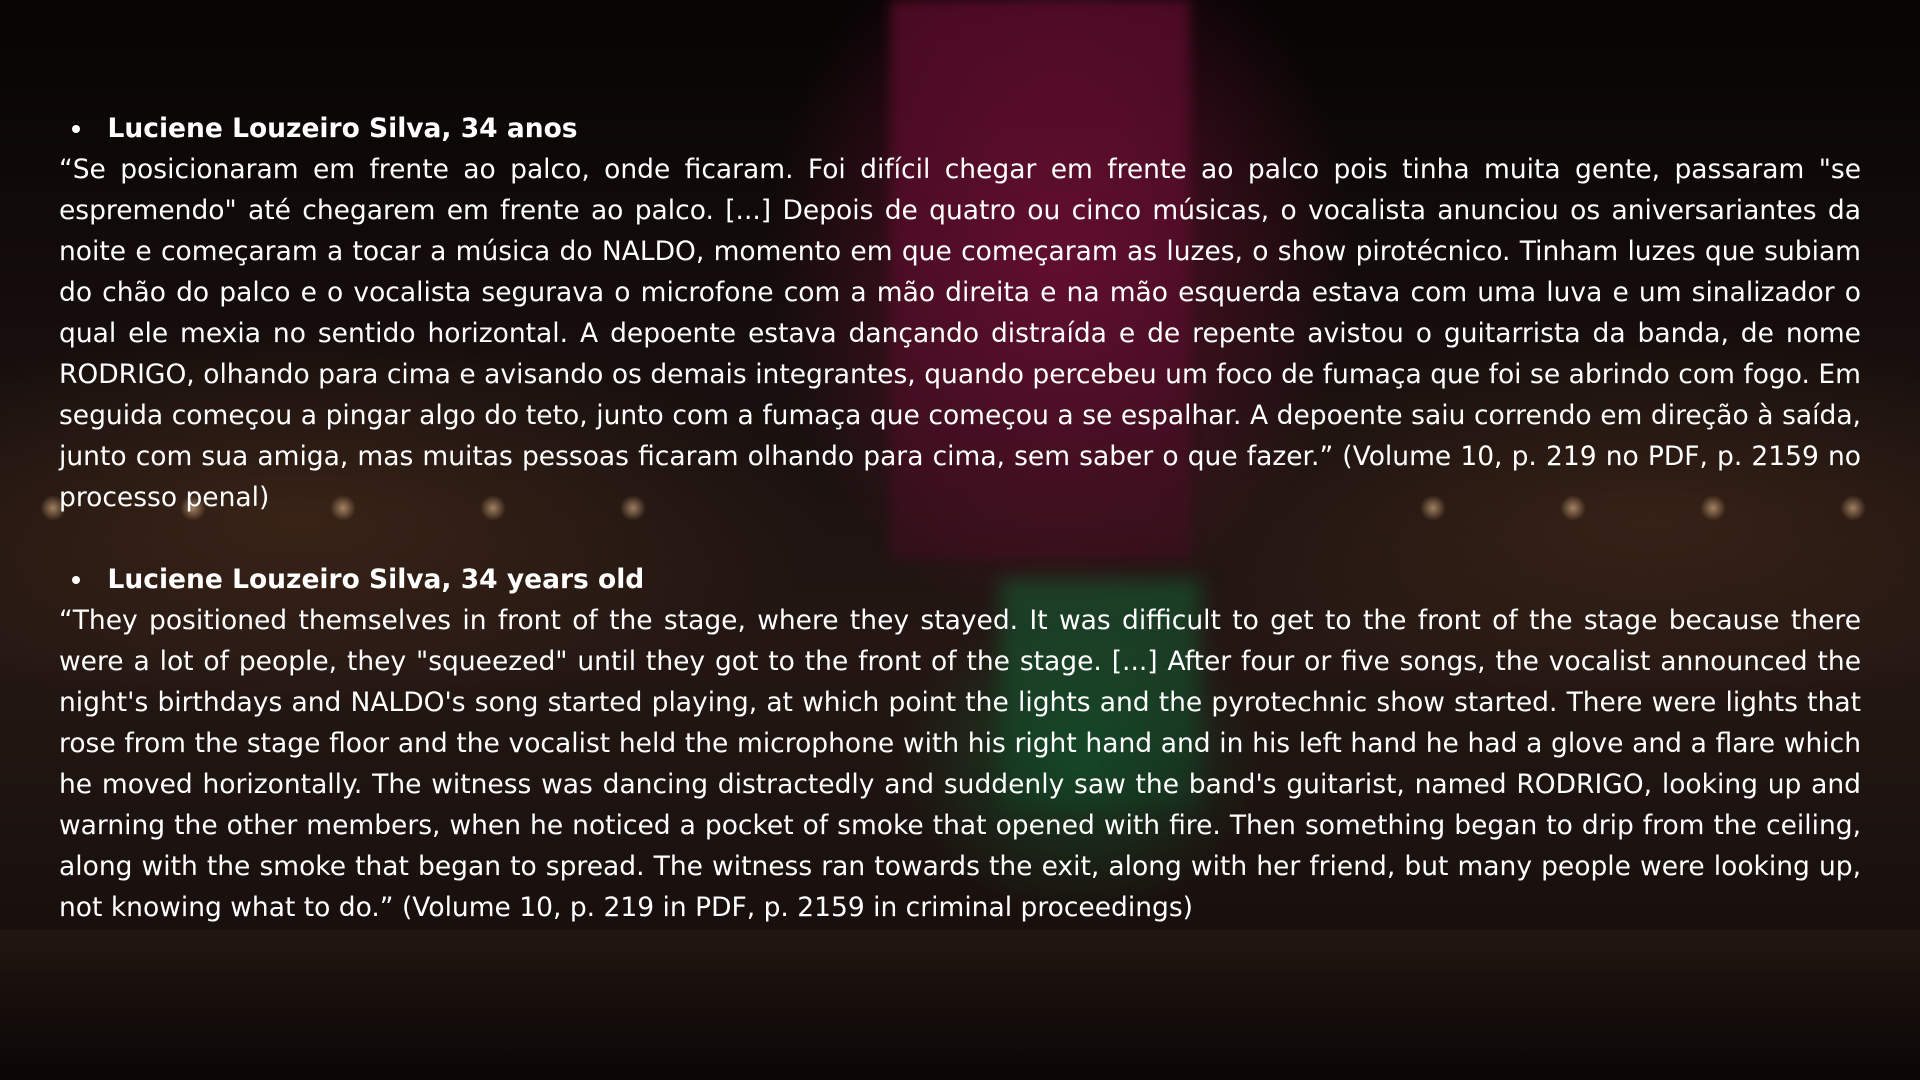 The width and height of the screenshot is (1920, 1080). Describe the element at coordinates (376, 579) in the screenshot. I see `witness-name-heading: Luciene Louzeiro Silva, 34 years old` at that location.